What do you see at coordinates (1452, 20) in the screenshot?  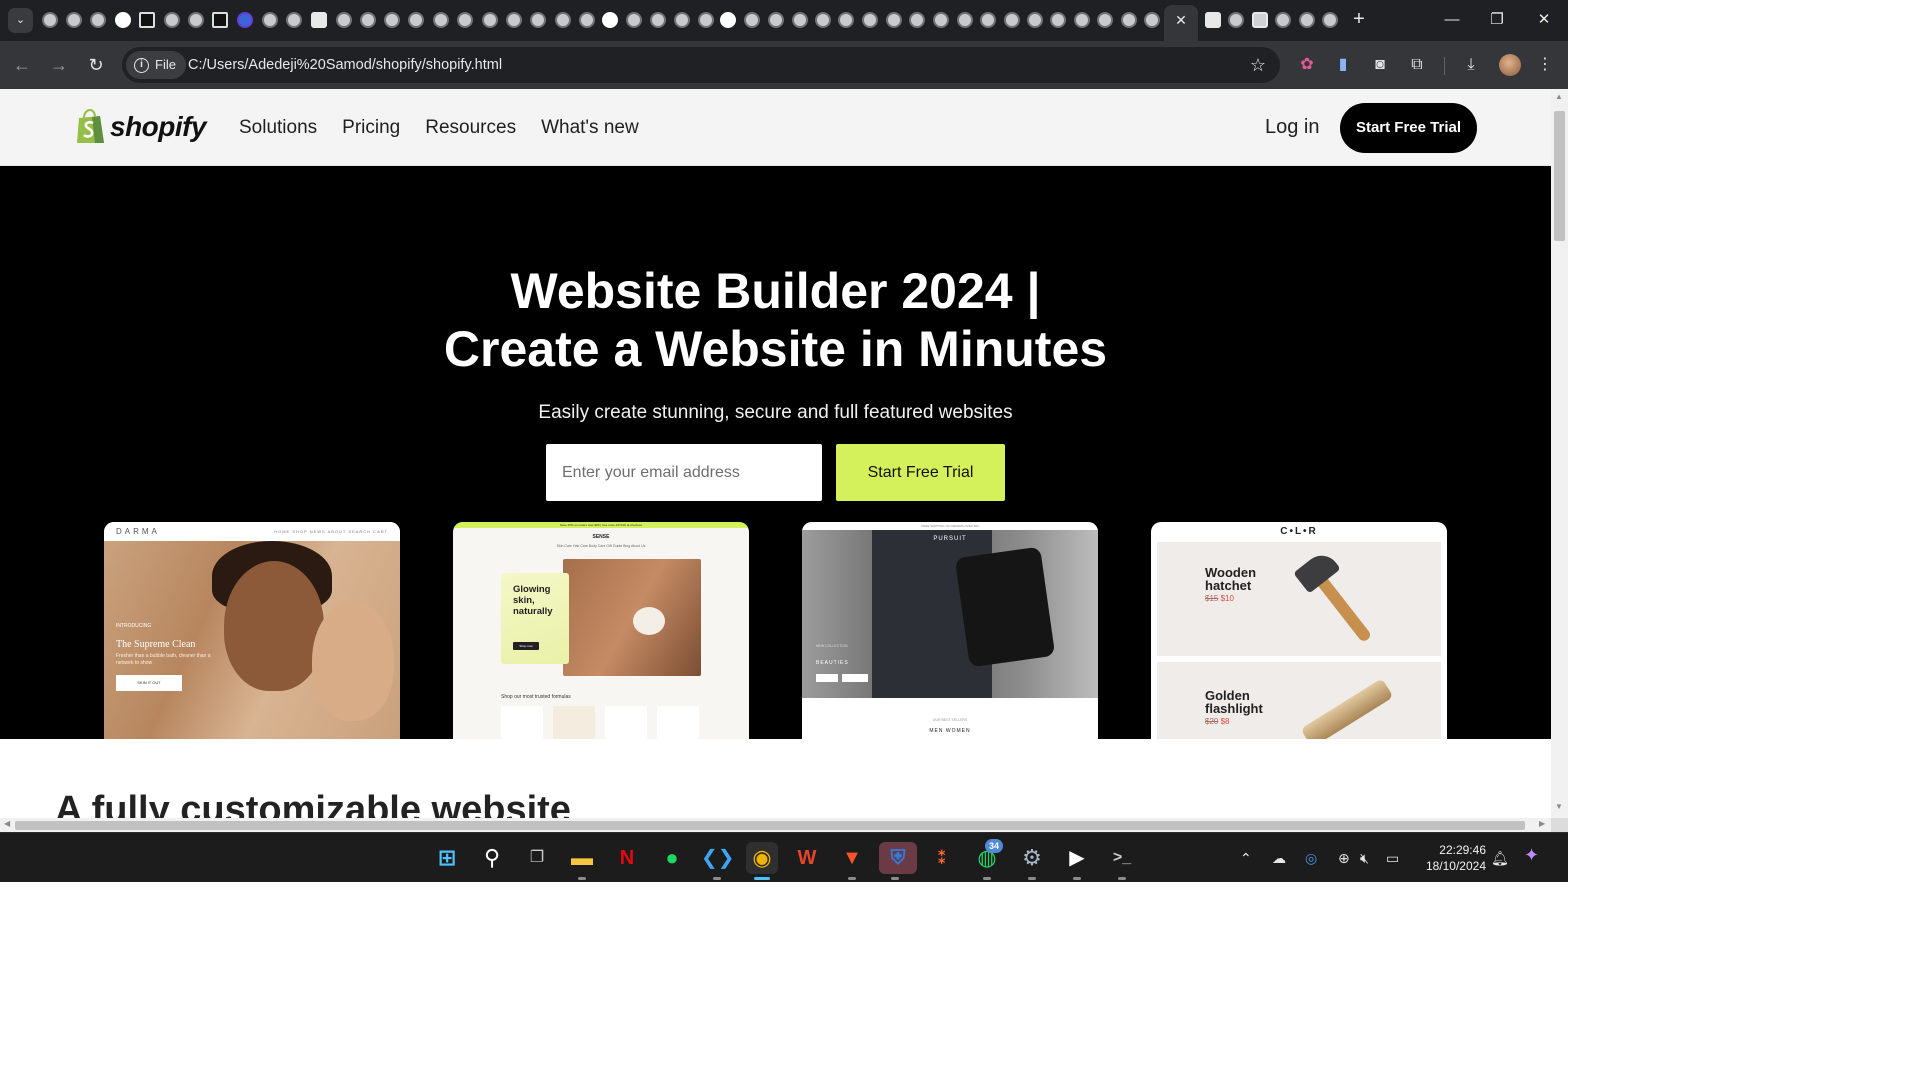 I see `minimize-button: —` at bounding box center [1452, 20].